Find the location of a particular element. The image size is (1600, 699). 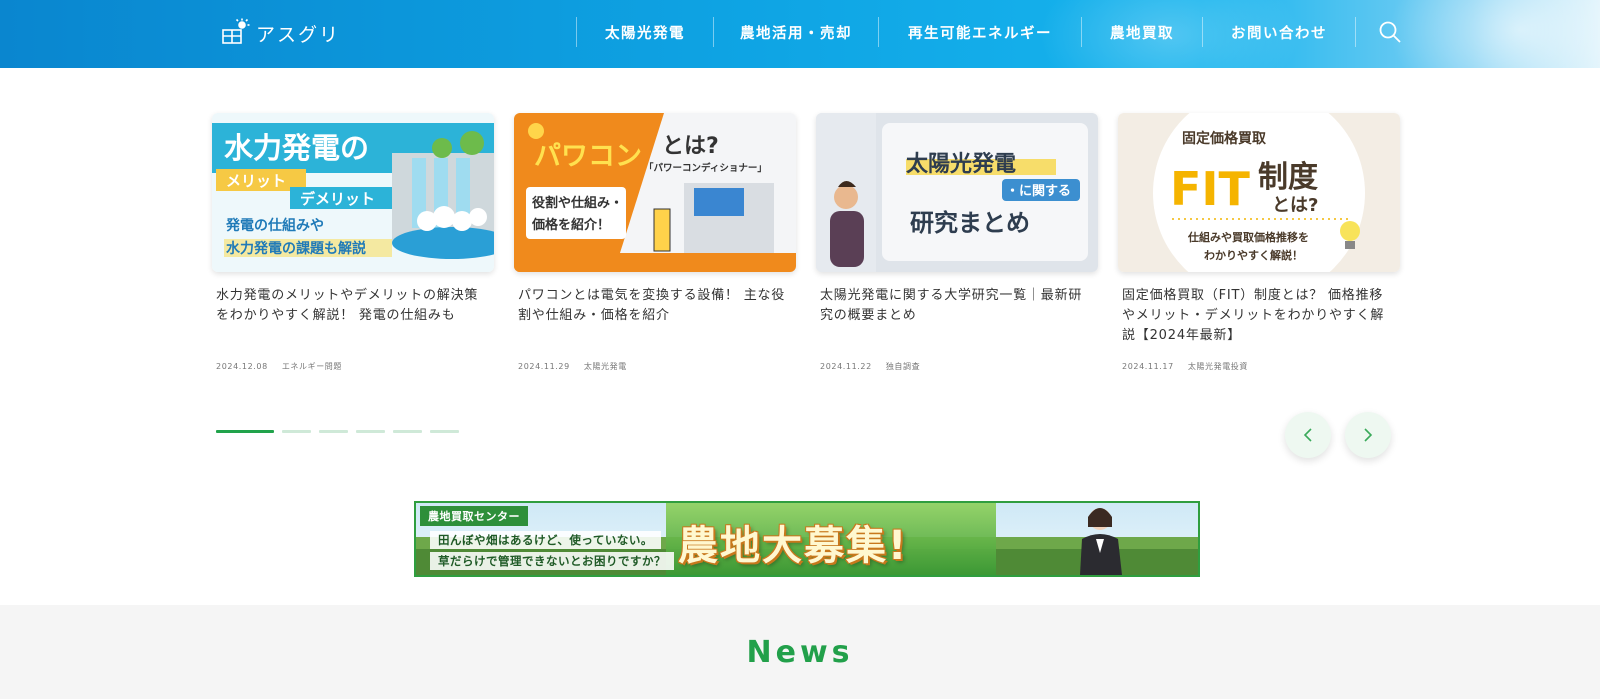

news-heading: News is located at coordinates (800, 652).